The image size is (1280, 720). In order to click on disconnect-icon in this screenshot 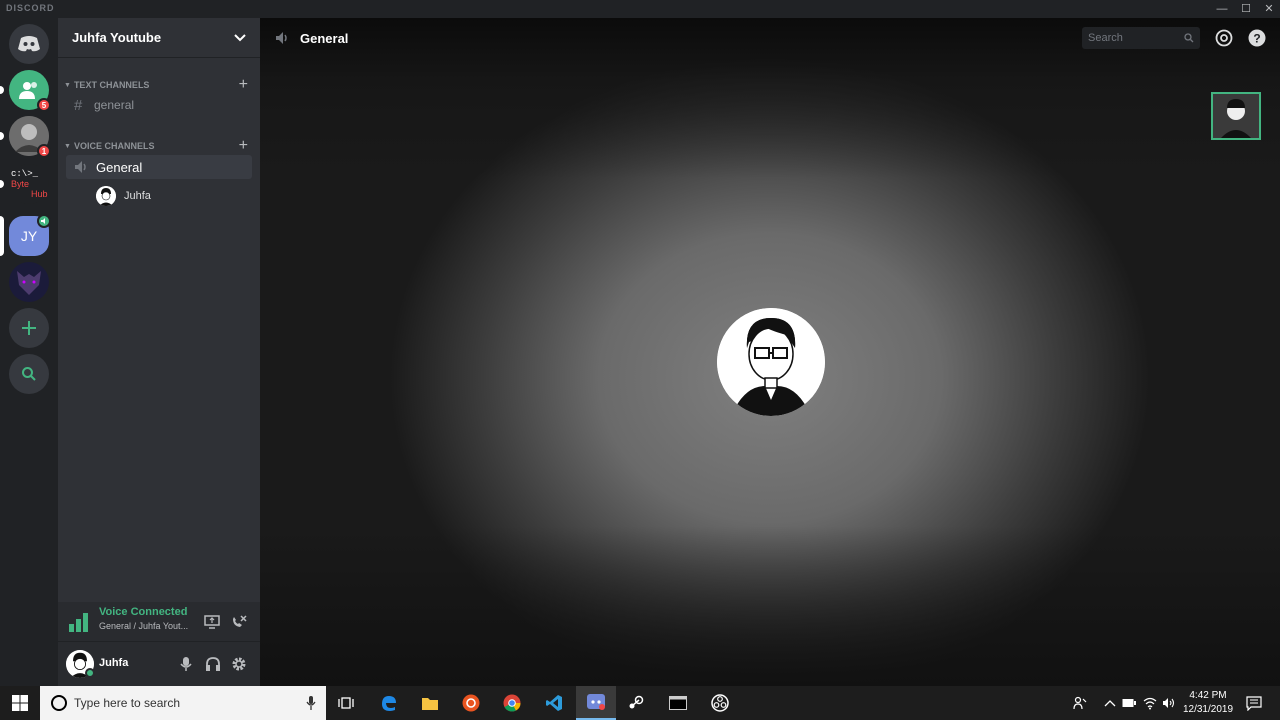, I will do `click(239, 622)`.